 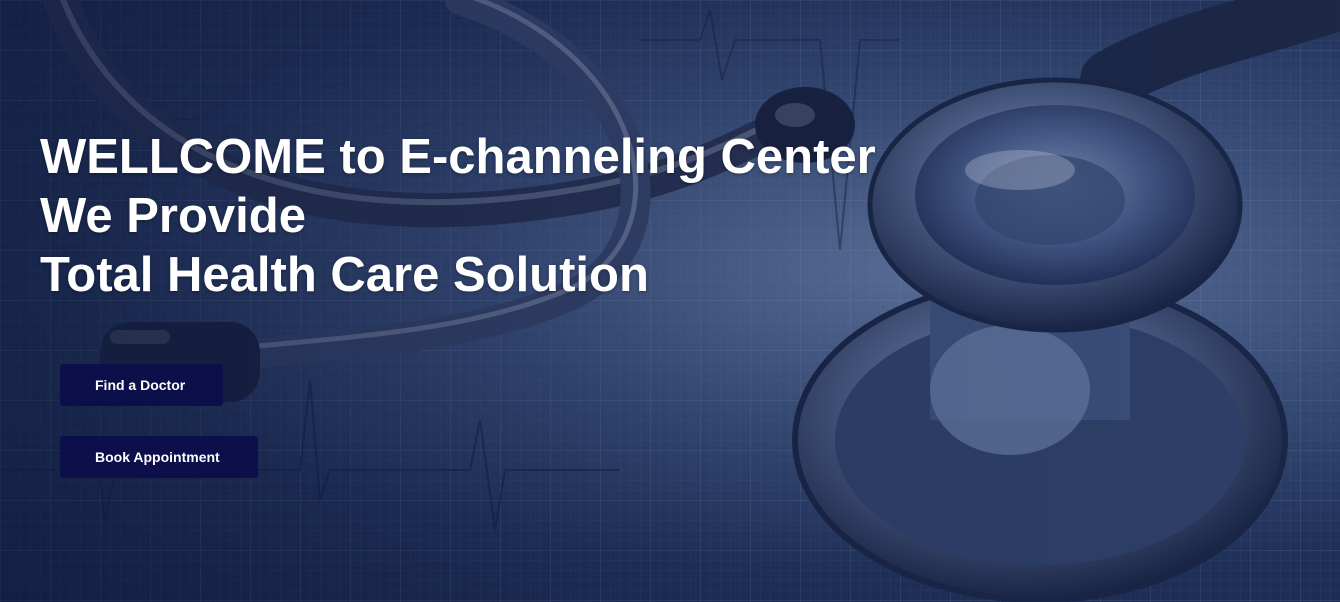 What do you see at coordinates (458, 157) in the screenshot?
I see `headline-line-welcome: WELLCOME to E-channeling Center` at bounding box center [458, 157].